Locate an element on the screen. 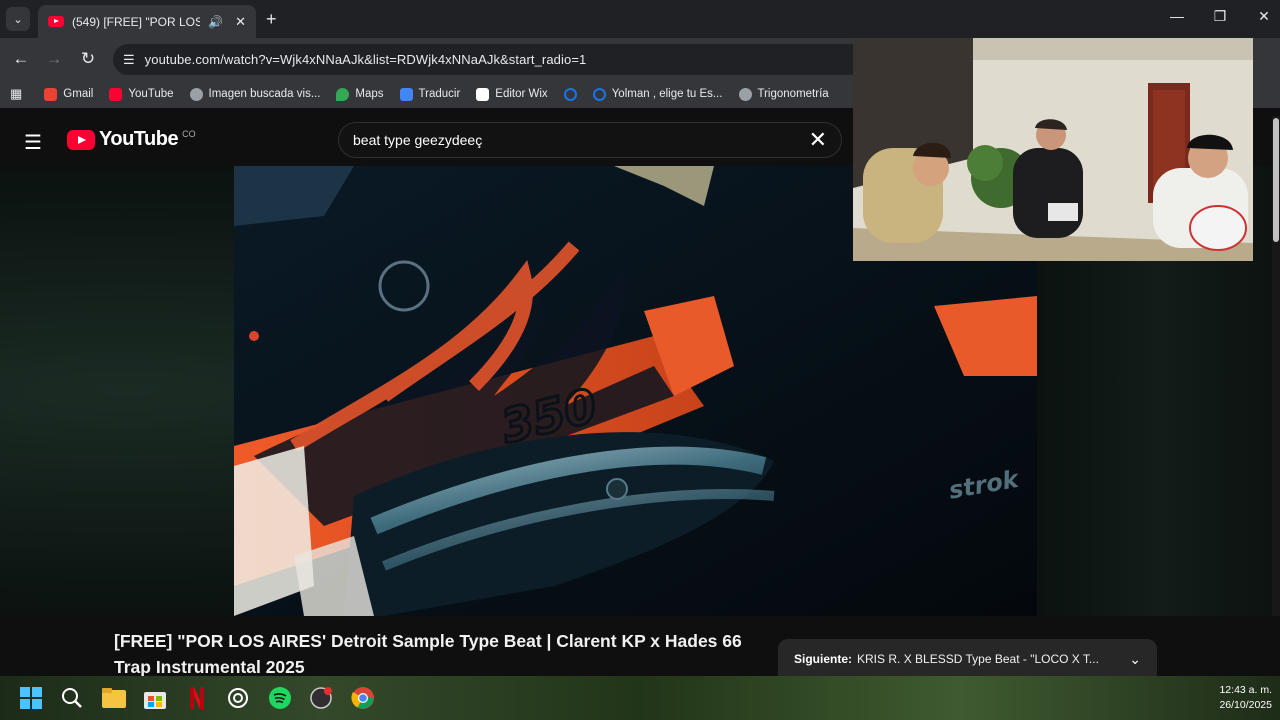  wix-icon is located at coordinates (483, 94).